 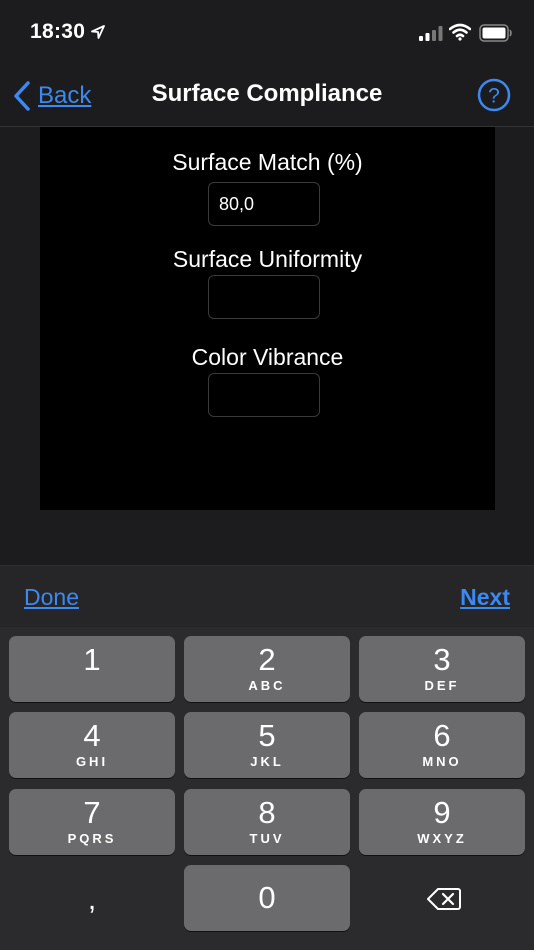 What do you see at coordinates (267, 735) in the screenshot?
I see `key-digit: 5` at bounding box center [267, 735].